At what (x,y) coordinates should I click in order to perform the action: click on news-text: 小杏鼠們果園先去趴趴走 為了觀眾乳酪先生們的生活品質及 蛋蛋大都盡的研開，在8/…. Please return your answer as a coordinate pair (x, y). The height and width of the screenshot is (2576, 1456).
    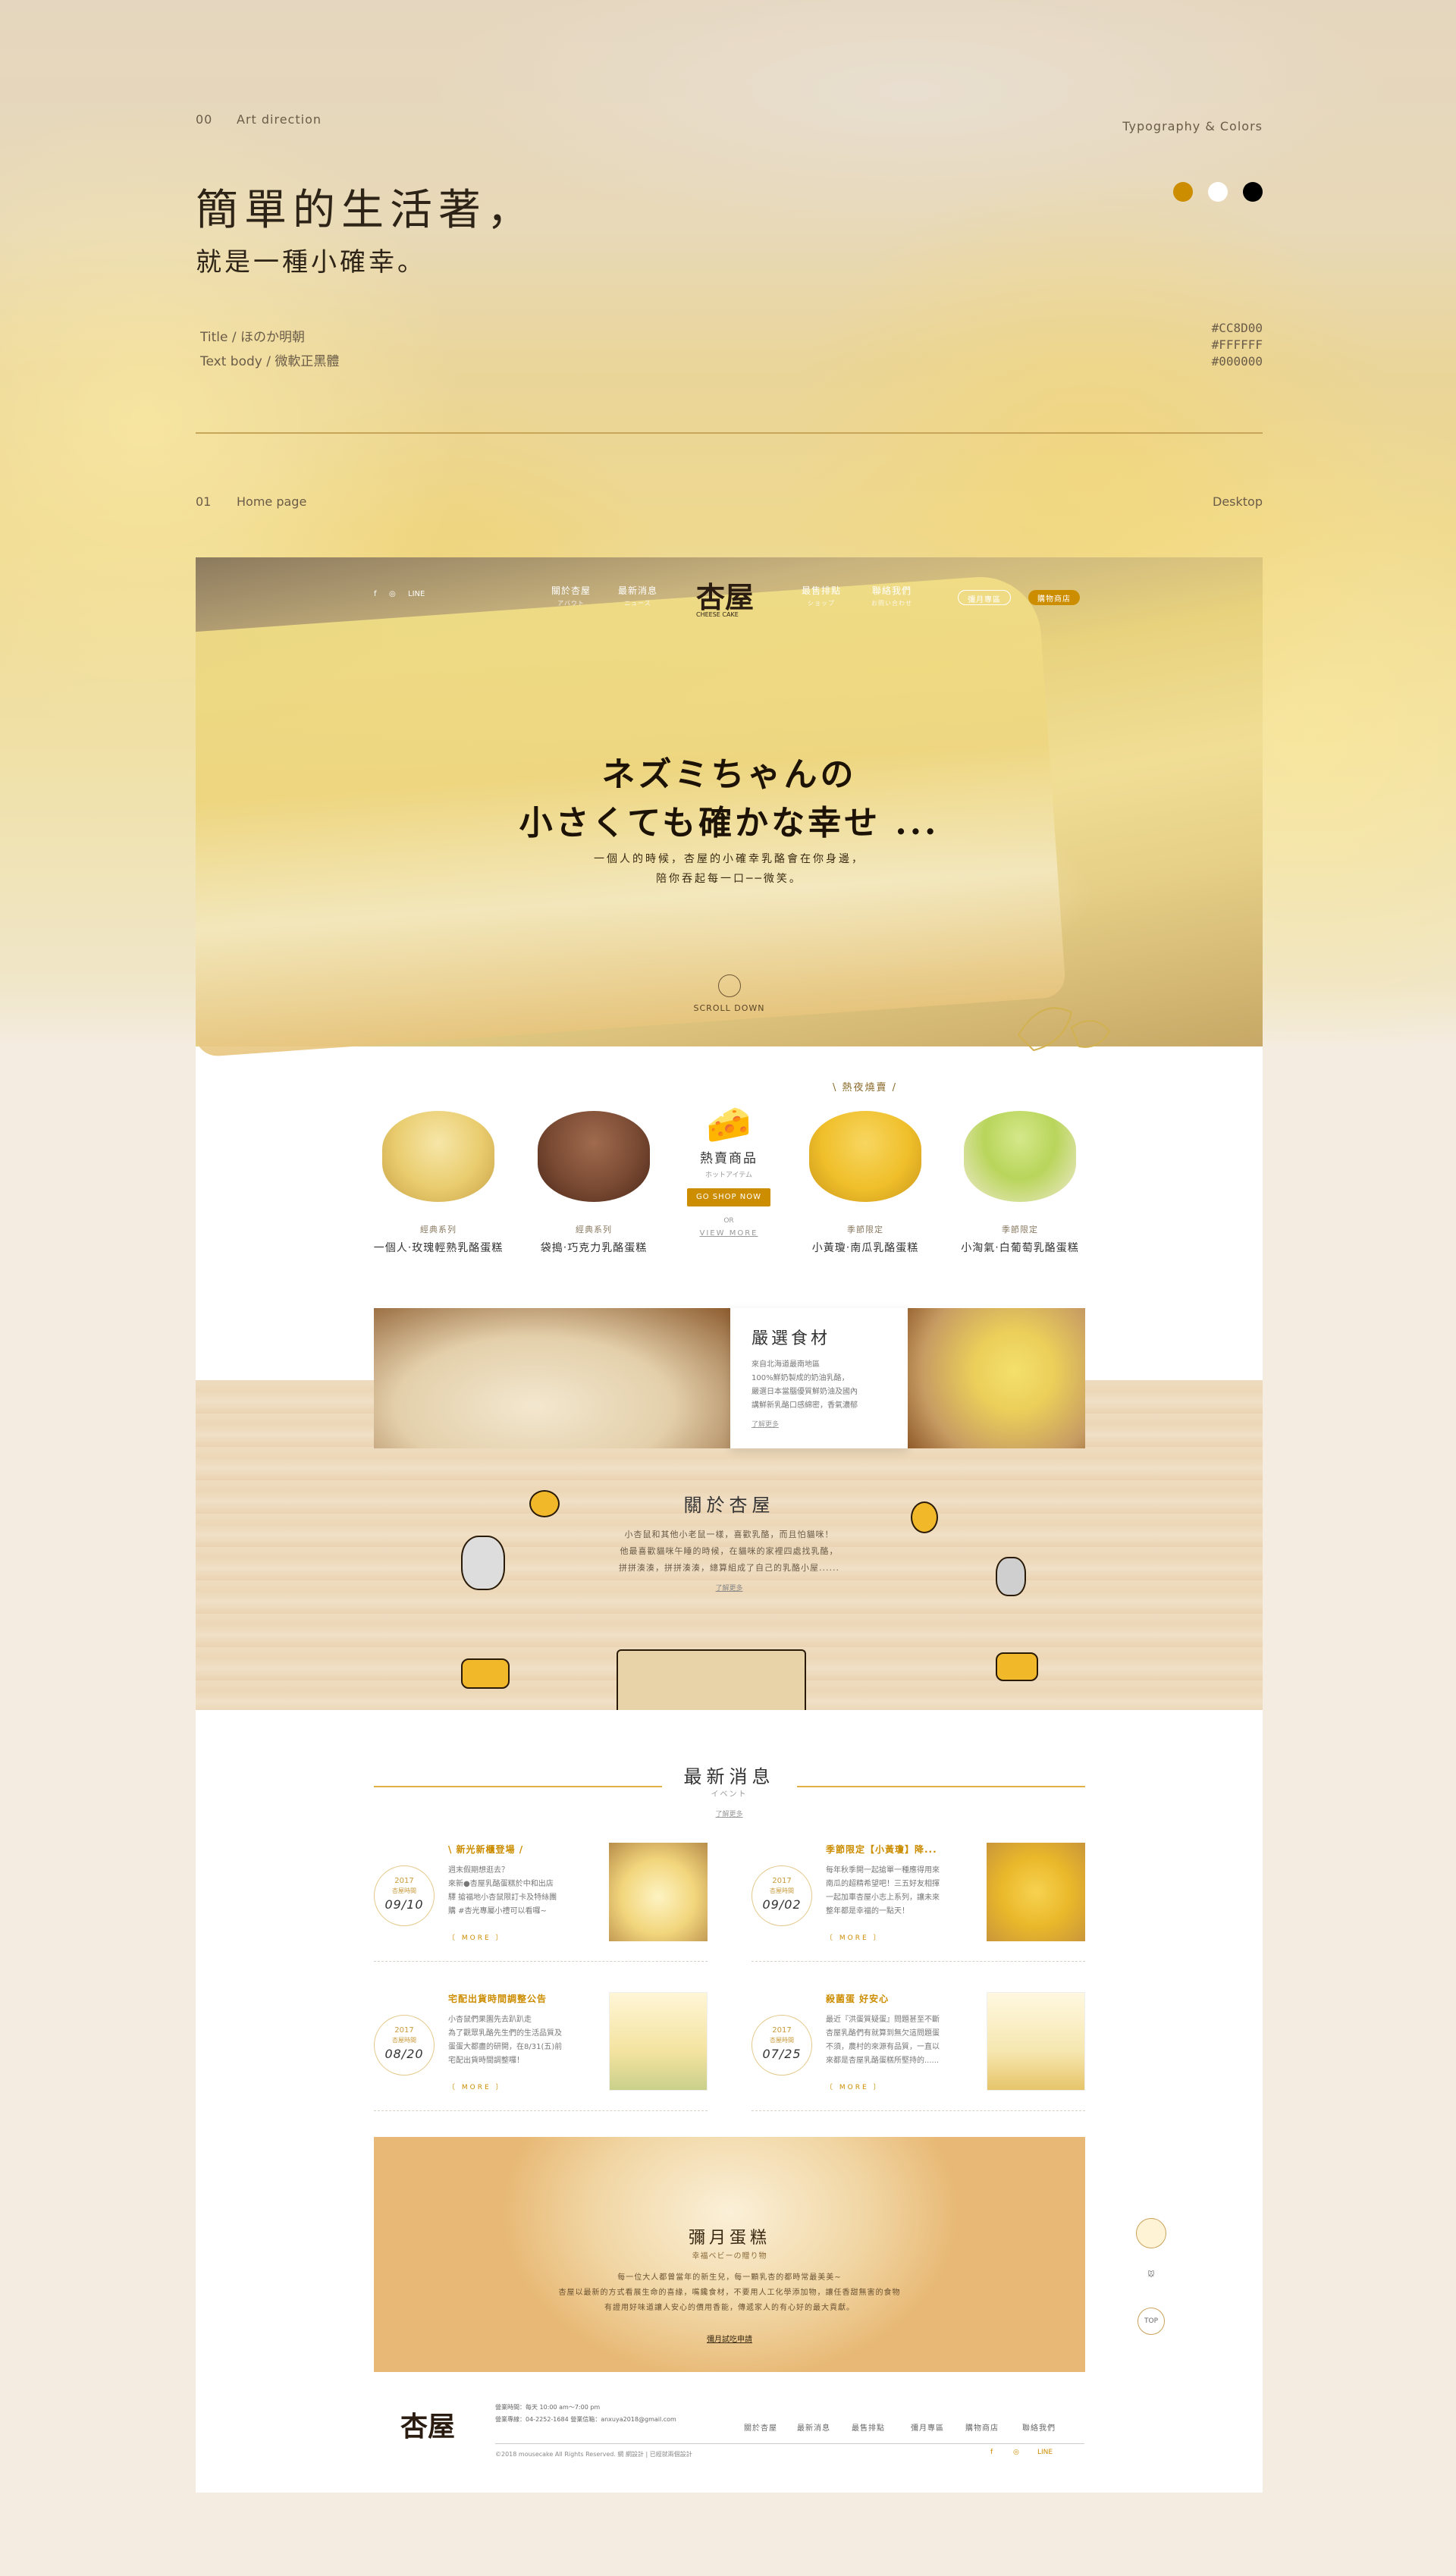
    Looking at the image, I should click on (505, 2040).